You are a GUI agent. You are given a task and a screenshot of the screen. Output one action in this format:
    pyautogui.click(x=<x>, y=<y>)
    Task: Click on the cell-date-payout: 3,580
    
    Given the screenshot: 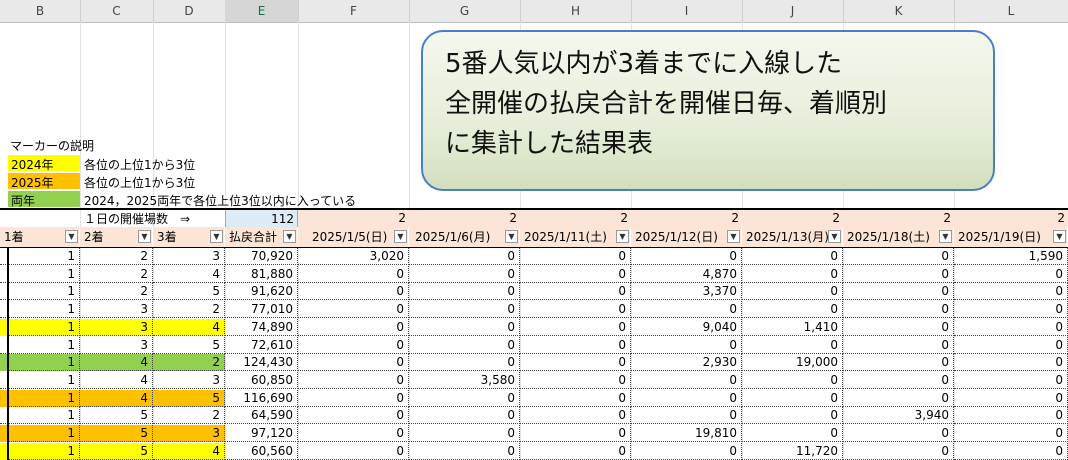 What is the action you would take?
    pyautogui.click(x=464, y=380)
    